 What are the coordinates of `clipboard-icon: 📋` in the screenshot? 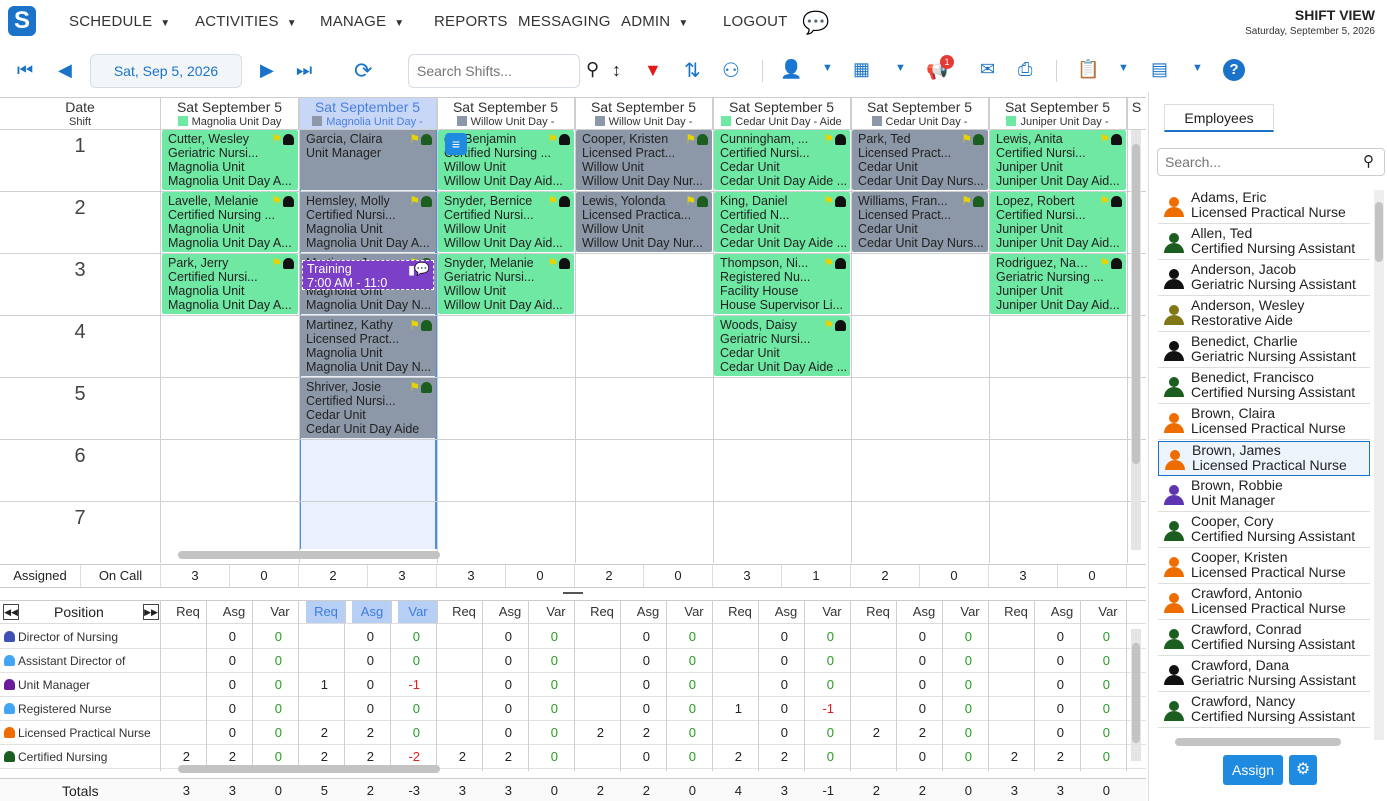 It's located at (1088, 69).